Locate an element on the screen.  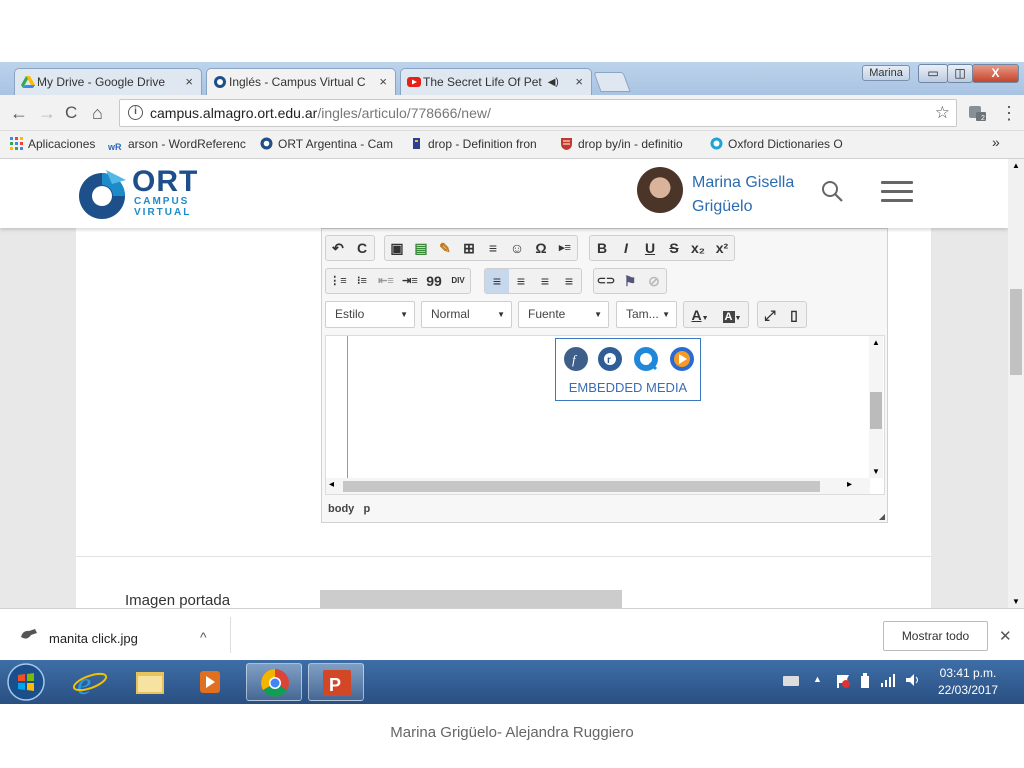
volume-icon is located at coordinates (914, 680).